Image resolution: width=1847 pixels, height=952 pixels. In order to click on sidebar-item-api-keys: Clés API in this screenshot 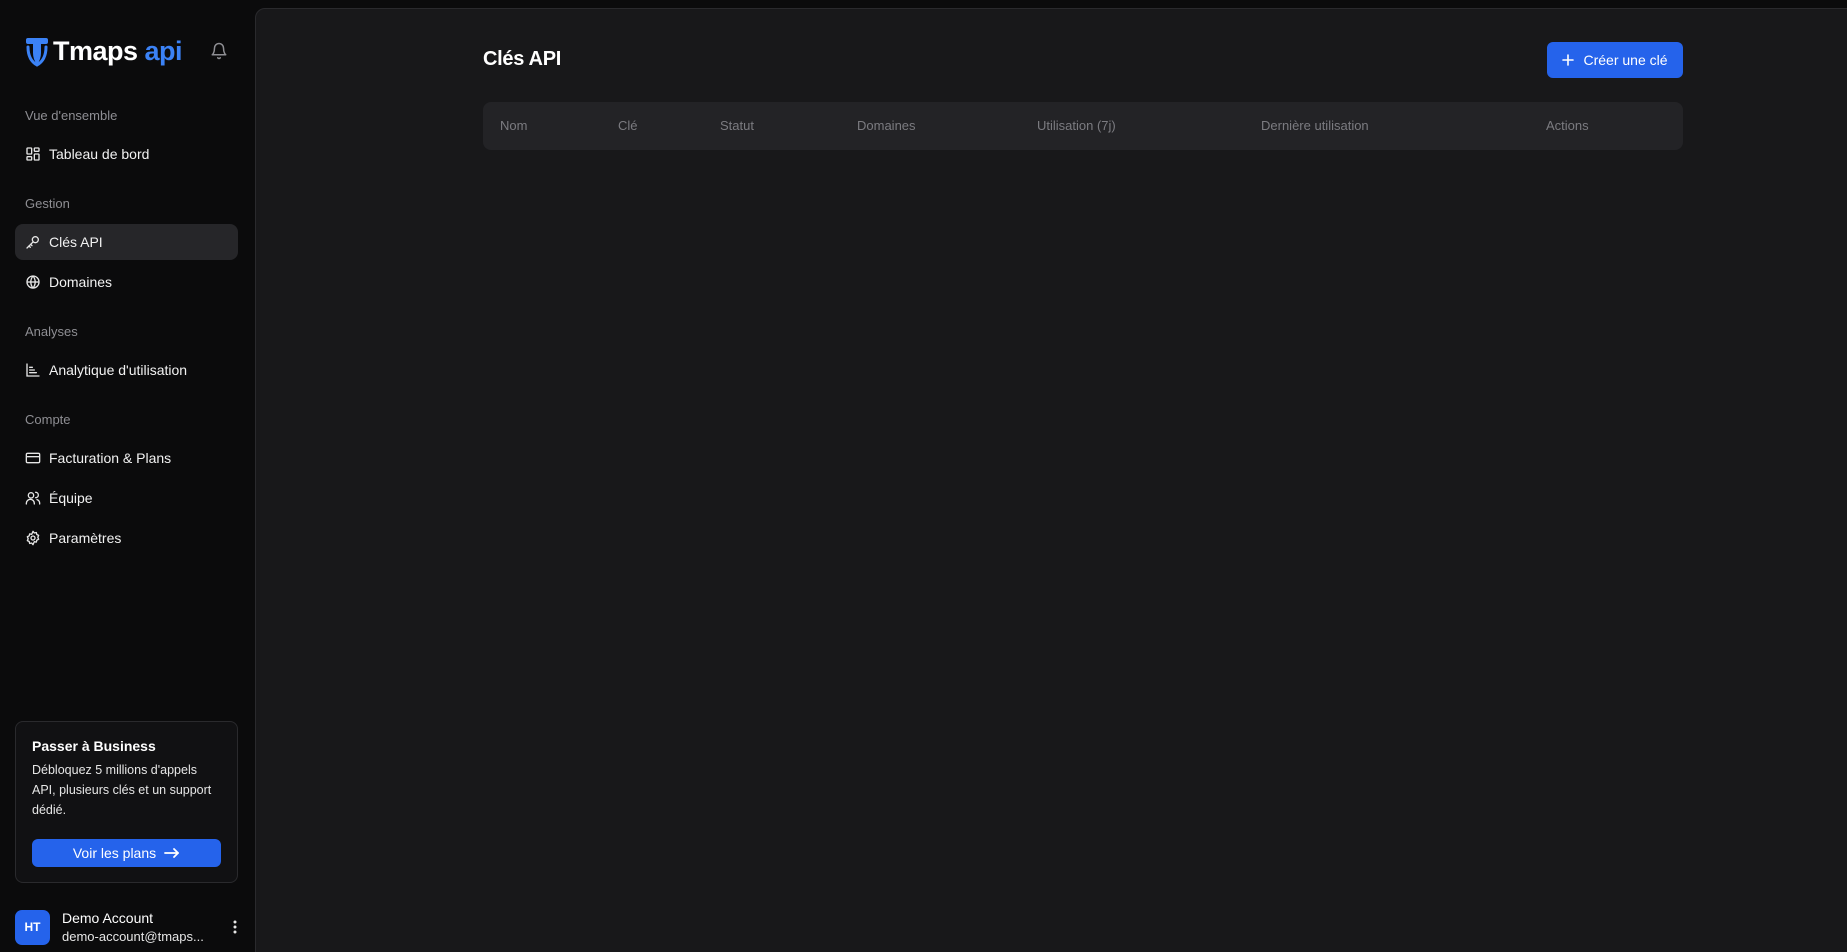, I will do `click(126, 242)`.